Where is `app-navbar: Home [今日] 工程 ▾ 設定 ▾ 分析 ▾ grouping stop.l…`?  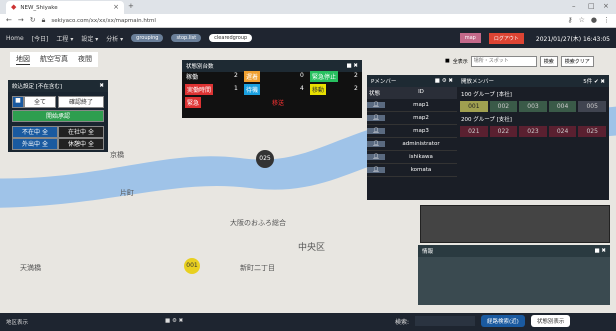
app-navbar: Home [今日] 工程 ▾ 設定 ▾ 分析 ▾ grouping stop.l… is located at coordinates (308, 38).